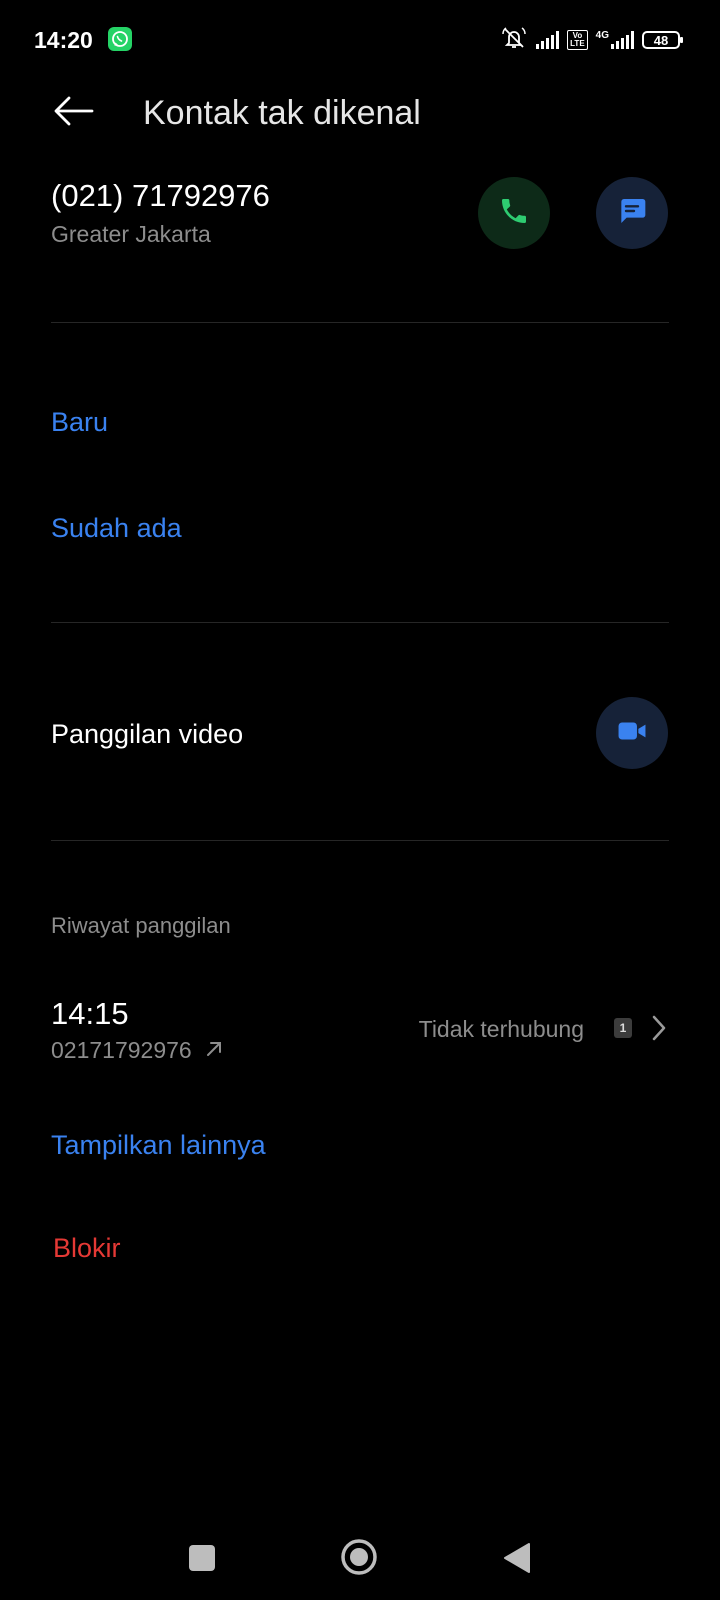 This screenshot has width=720, height=1600. What do you see at coordinates (501, 1029) in the screenshot?
I see `call-status: Tidak terhubung` at bounding box center [501, 1029].